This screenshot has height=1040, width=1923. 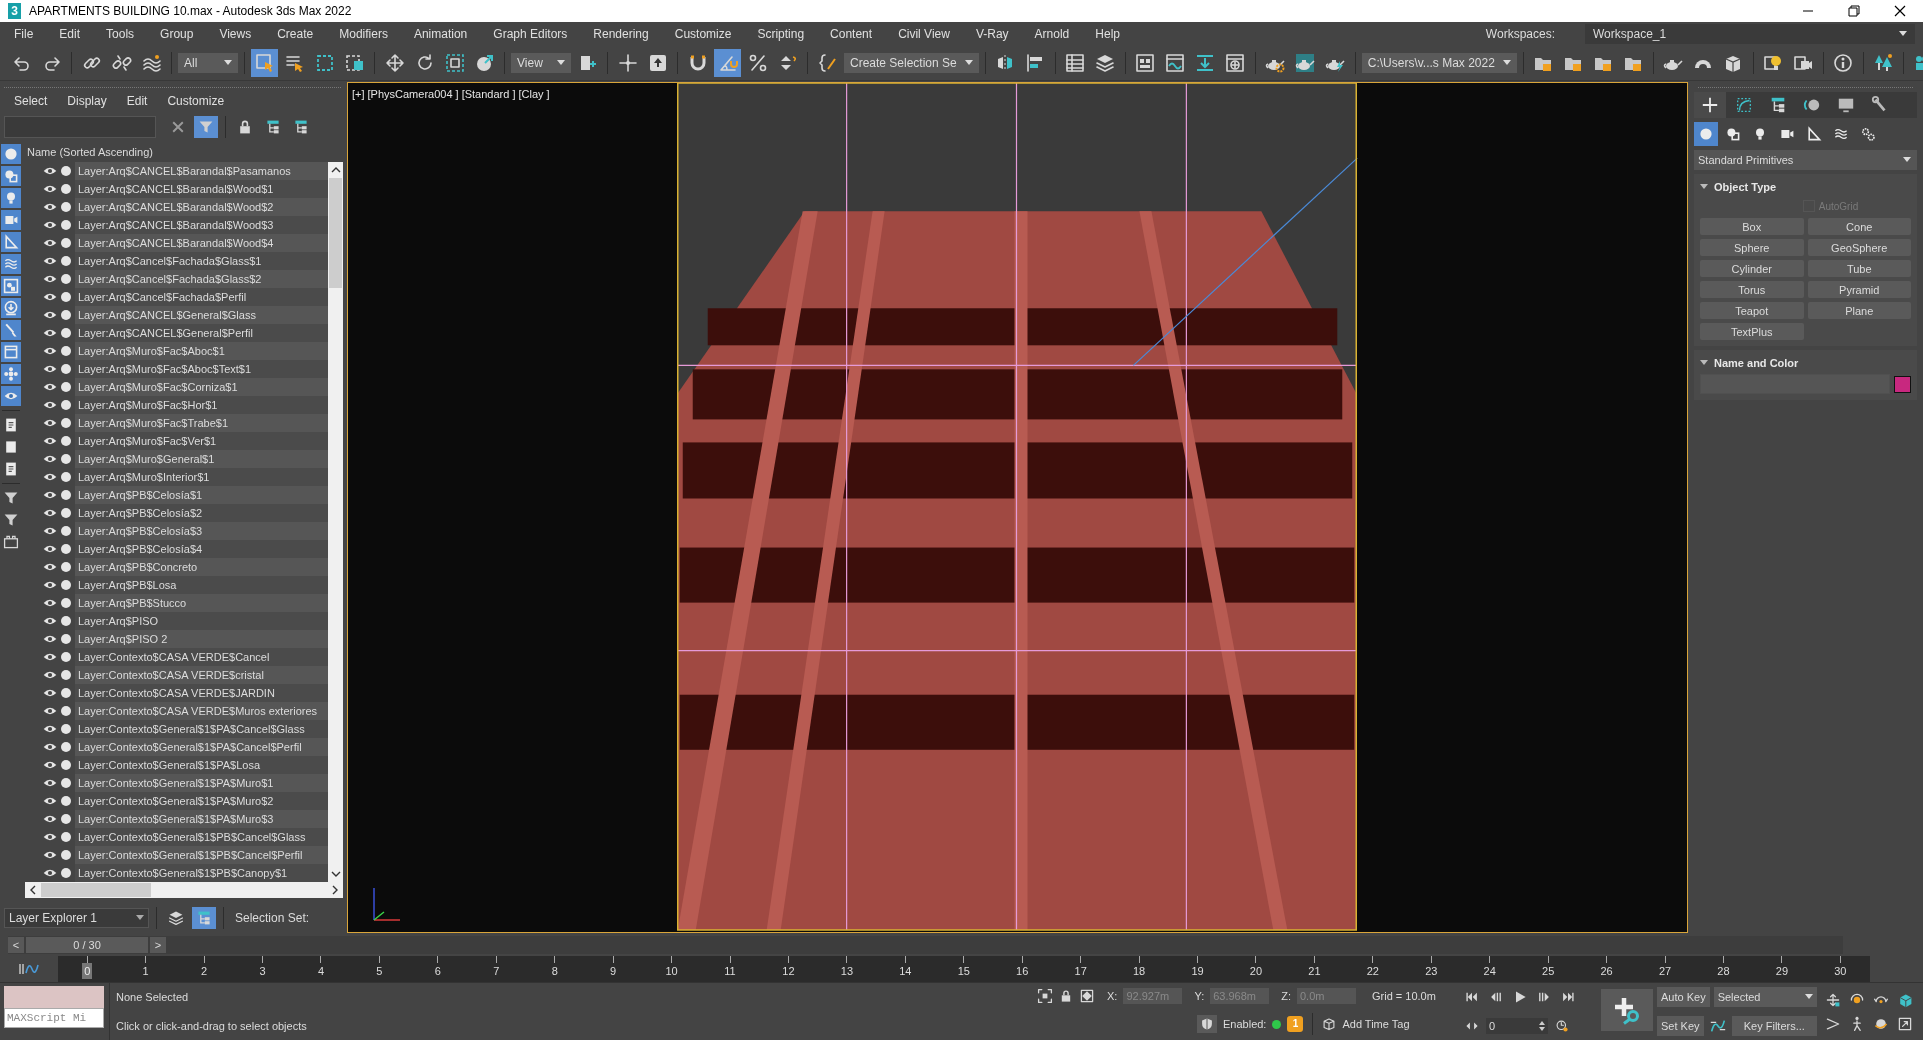 I want to click on layer-row: Layer:Contexto$General$1$PB$Canopy$1, so click(x=201, y=873).